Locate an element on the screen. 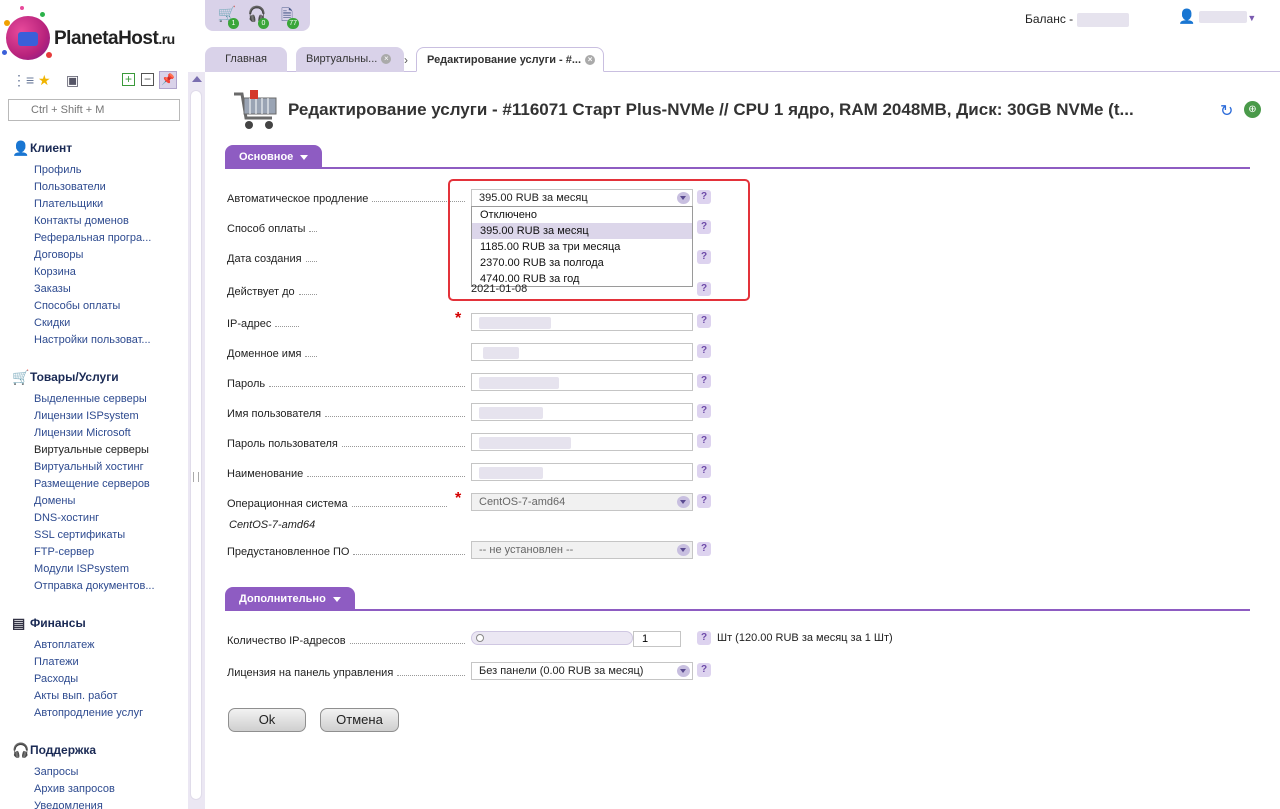  nav-item-contracts: Договоры is located at coordinates (92, 255).